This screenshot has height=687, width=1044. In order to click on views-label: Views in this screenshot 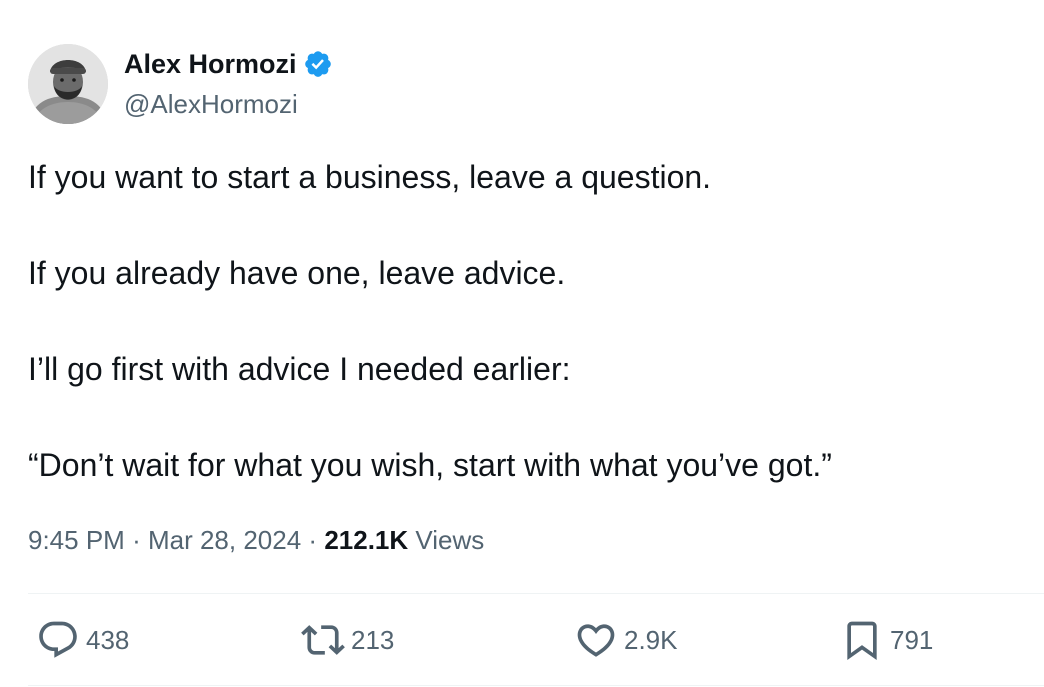, I will do `click(449, 540)`.